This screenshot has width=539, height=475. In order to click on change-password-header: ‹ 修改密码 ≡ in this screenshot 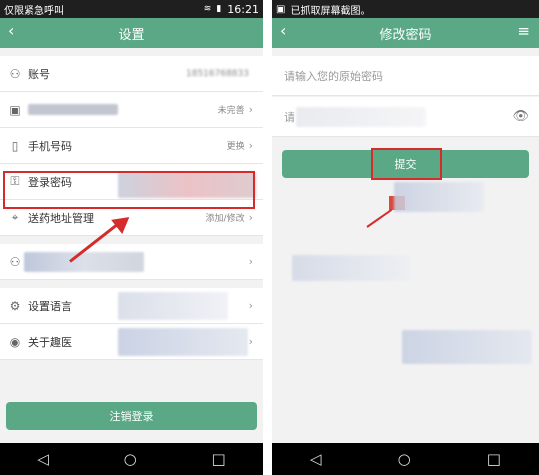, I will do `click(405, 33)`.